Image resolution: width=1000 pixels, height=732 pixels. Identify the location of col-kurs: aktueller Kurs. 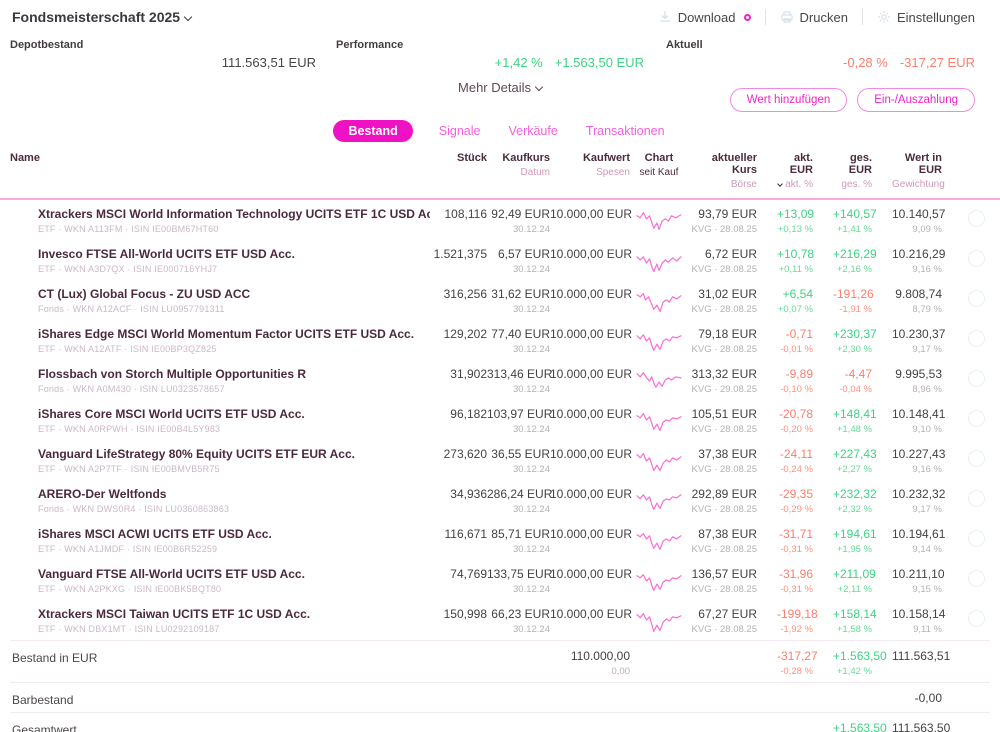
(722, 164).